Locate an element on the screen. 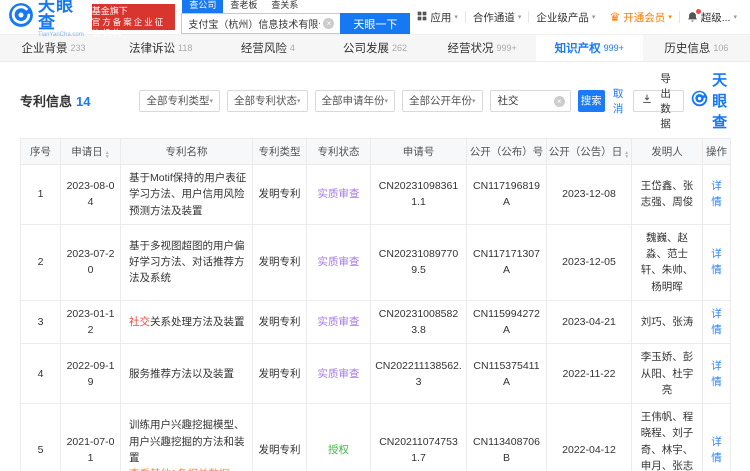 Image resolution: width=750 pixels, height=471 pixels. filter-patent-status: 全部专利状态 ▾ is located at coordinates (267, 100).